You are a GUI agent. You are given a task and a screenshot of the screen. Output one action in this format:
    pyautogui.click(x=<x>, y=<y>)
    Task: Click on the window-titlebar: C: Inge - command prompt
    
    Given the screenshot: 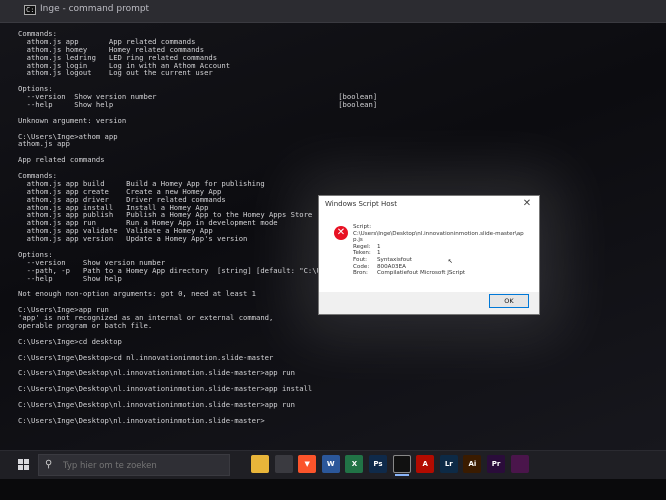 What is the action you would take?
    pyautogui.click(x=333, y=11)
    